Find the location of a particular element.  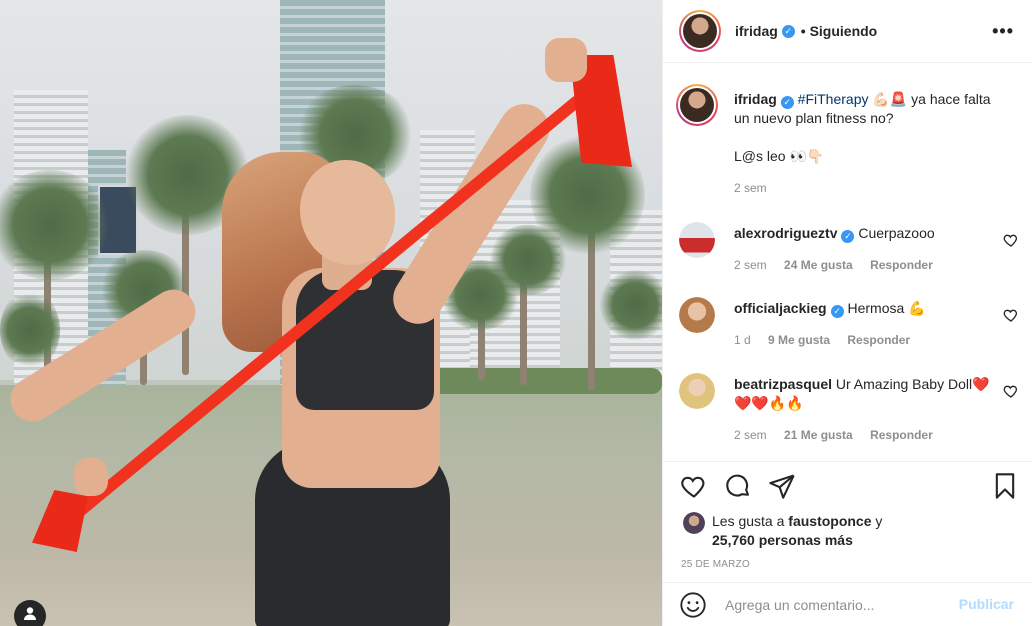

author-avatar-image is located at coordinates (700, 31).